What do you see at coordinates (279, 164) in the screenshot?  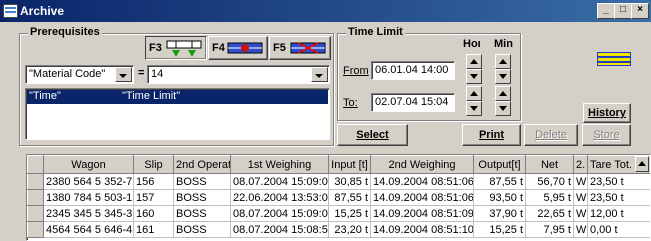 I see `column-header: 1st Weighing` at bounding box center [279, 164].